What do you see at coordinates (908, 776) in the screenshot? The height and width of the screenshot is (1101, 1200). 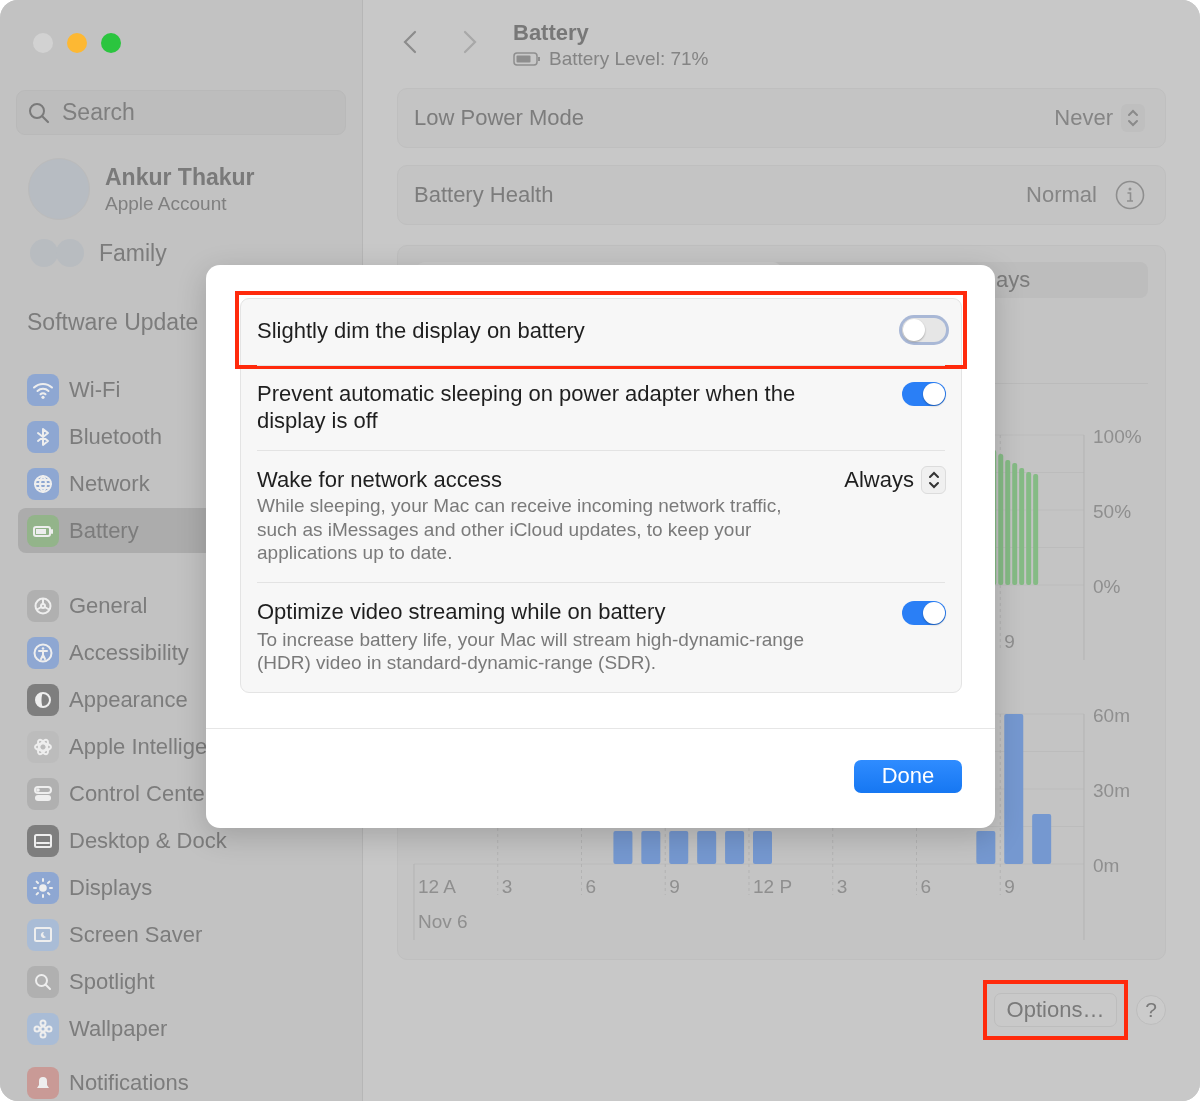 I see `done-button: Done` at bounding box center [908, 776].